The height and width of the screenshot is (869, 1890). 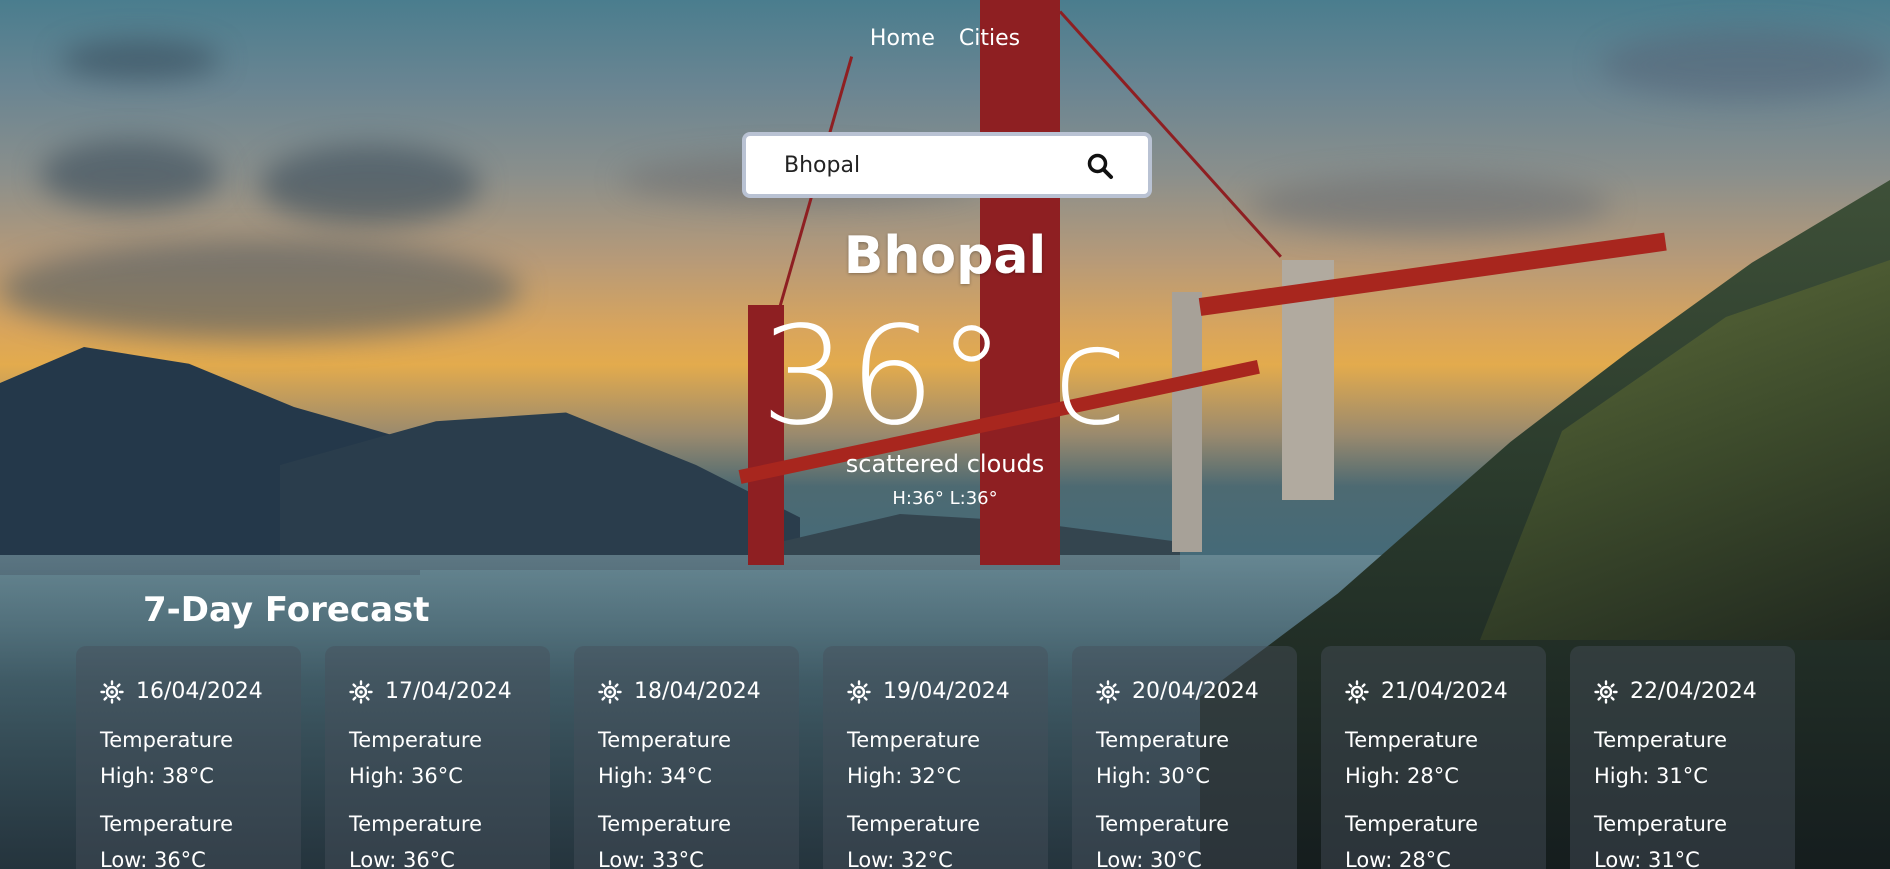 What do you see at coordinates (406, 776) in the screenshot?
I see `high-temperature-value: High: 36°C` at bounding box center [406, 776].